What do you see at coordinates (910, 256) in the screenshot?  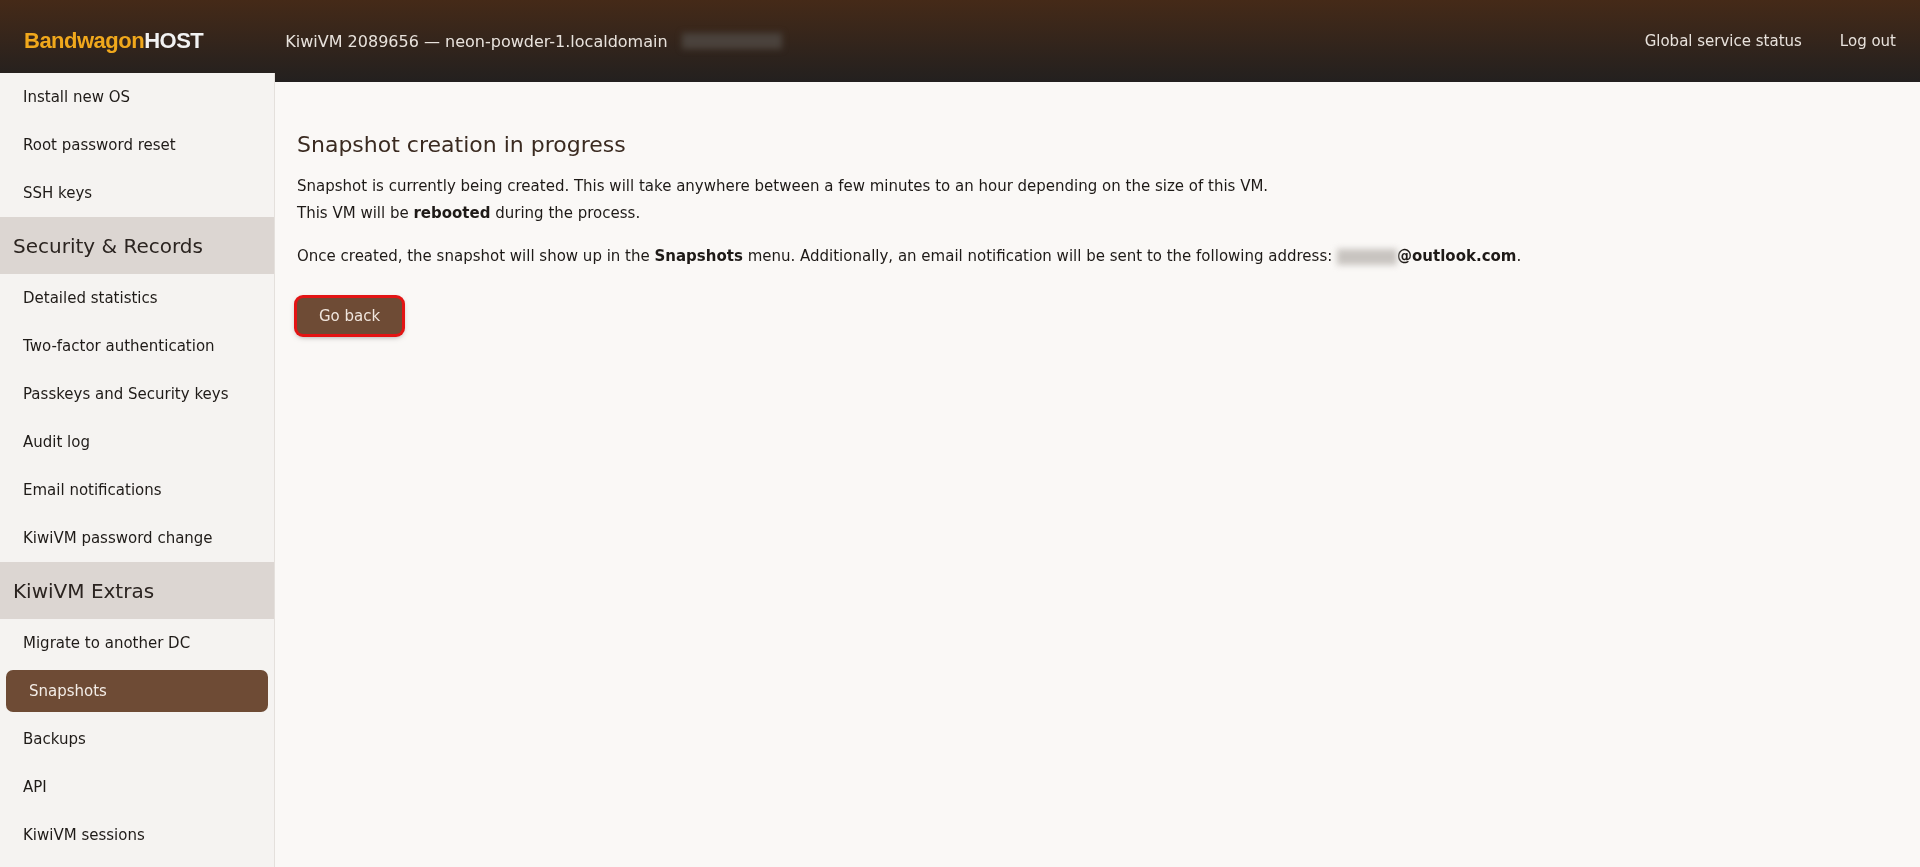 I see `paragraph: Once created, the snapshot will show up in the Snapshots menu. Additionally, an email notification will be sent to the following address: @outlook.com.` at bounding box center [910, 256].